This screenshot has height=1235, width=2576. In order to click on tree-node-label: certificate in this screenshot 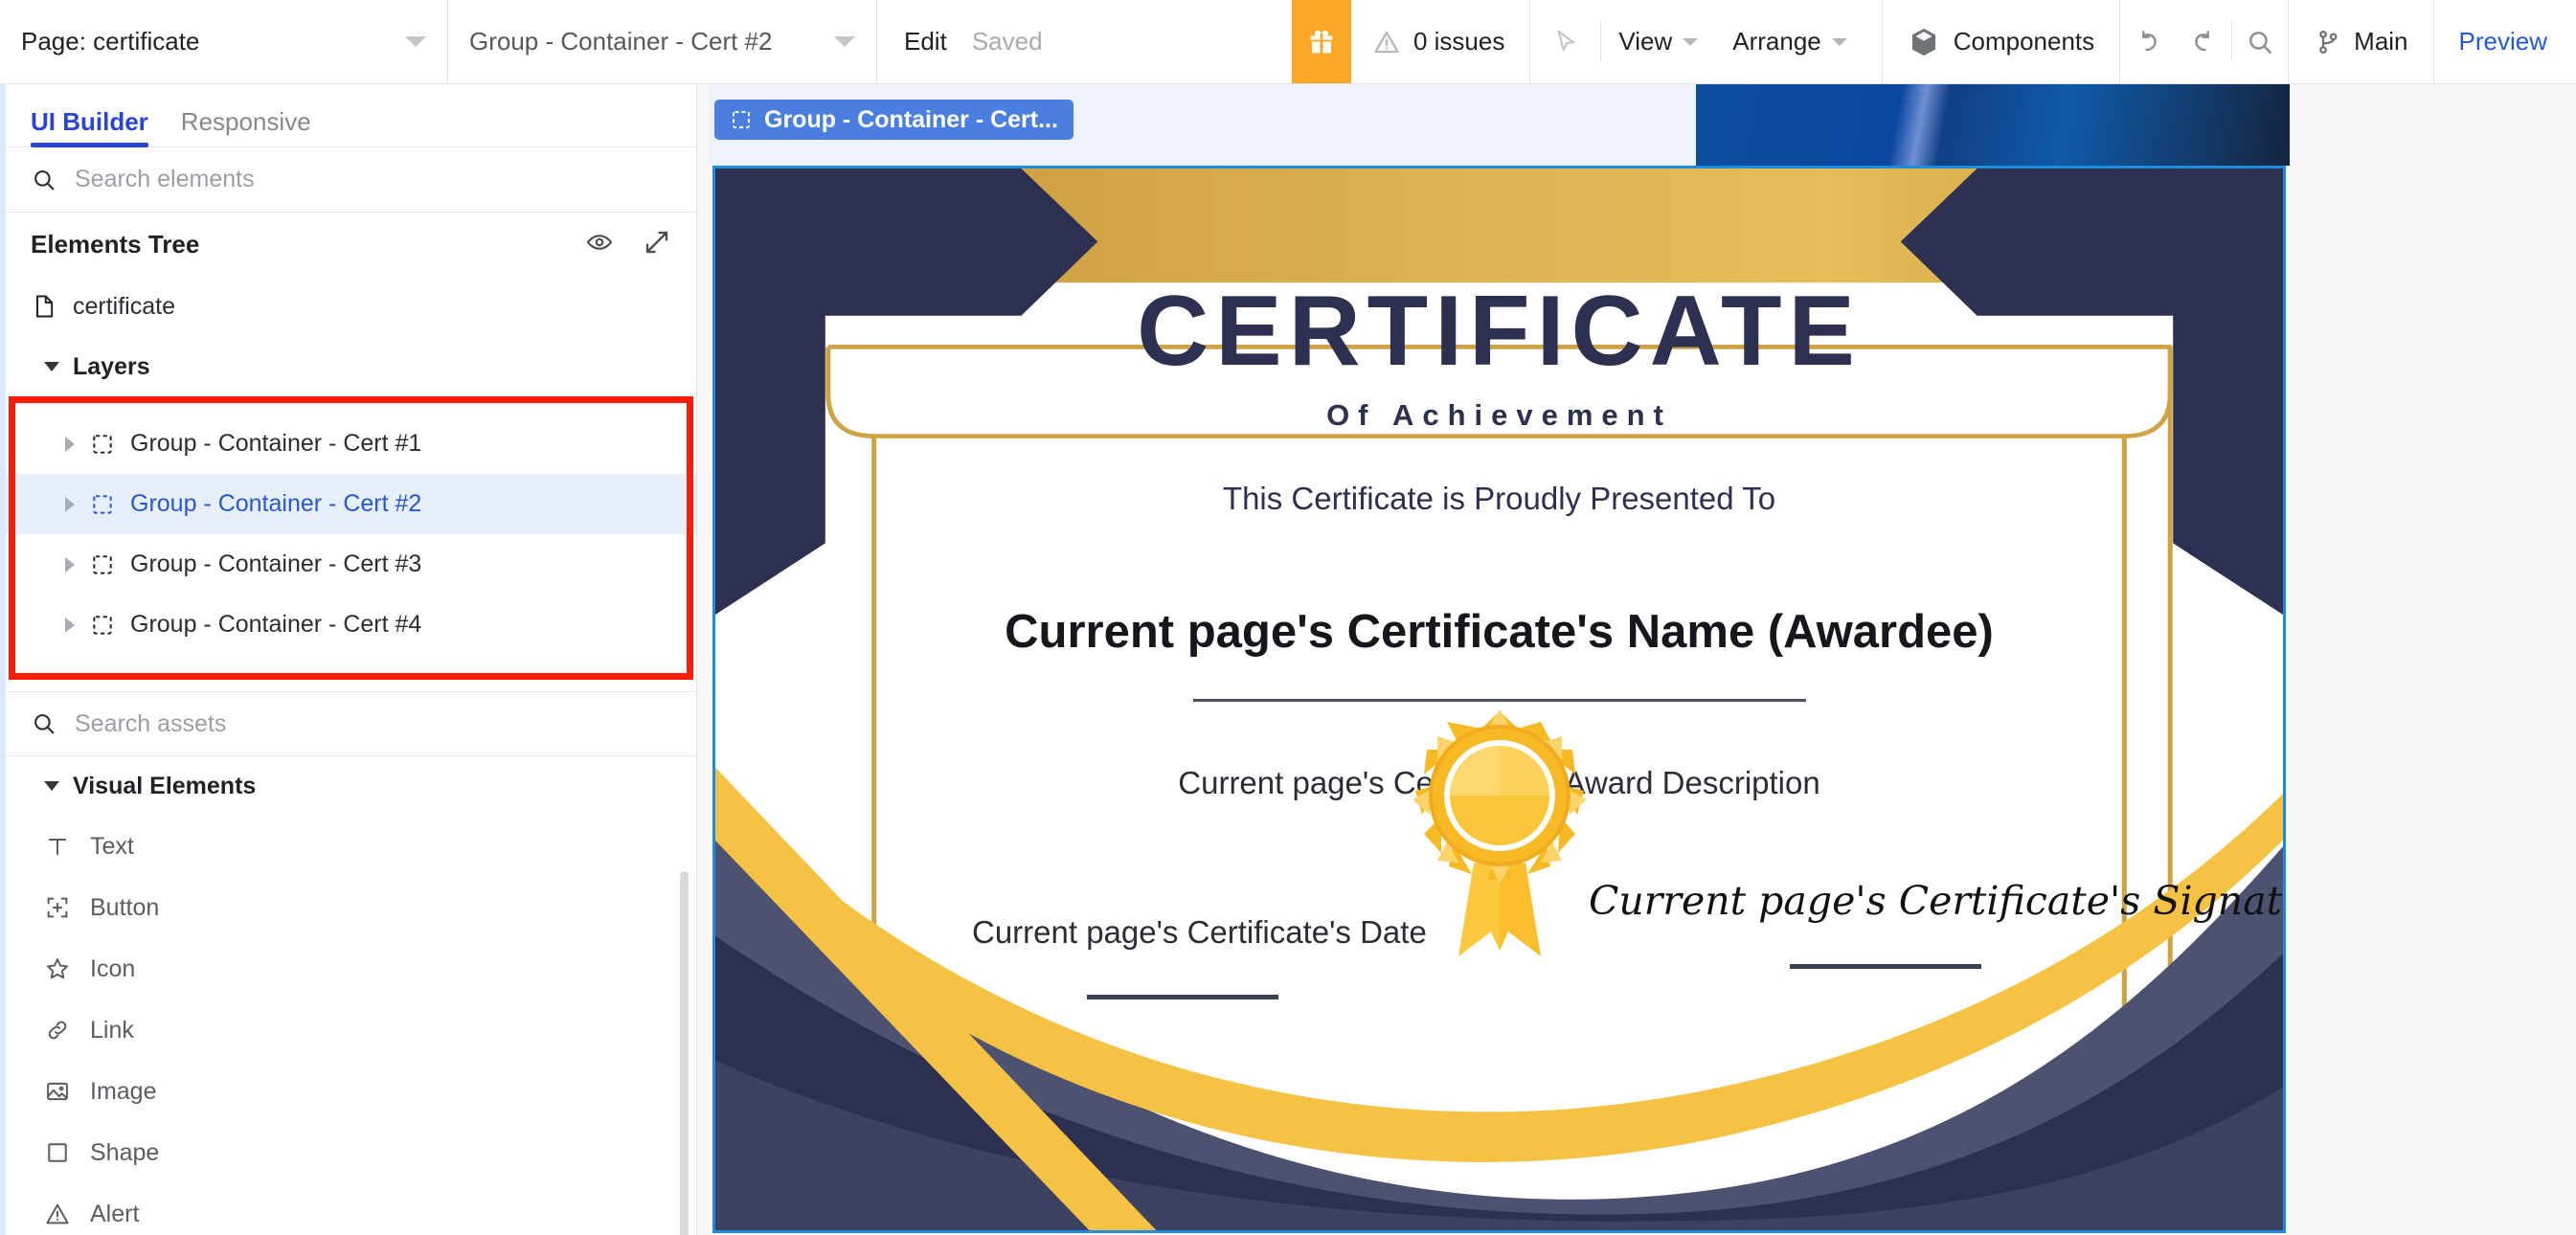, I will do `click(124, 306)`.